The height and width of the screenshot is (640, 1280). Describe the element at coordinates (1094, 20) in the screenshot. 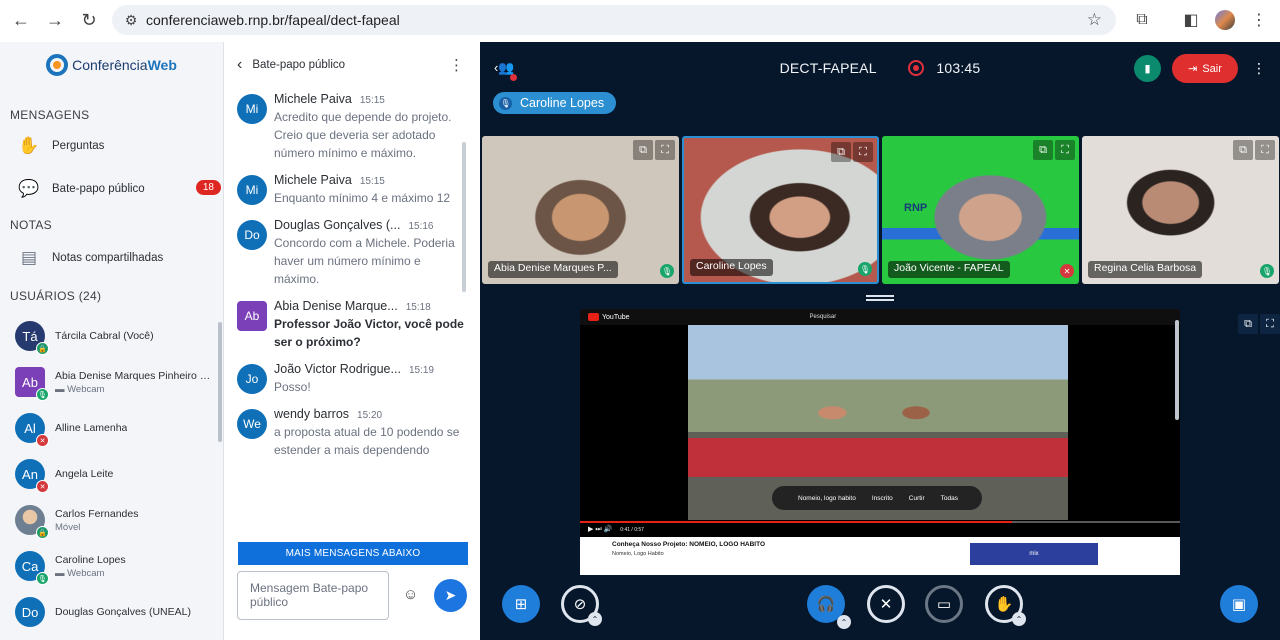

I see `bookmark-star-icon: ☆` at that location.